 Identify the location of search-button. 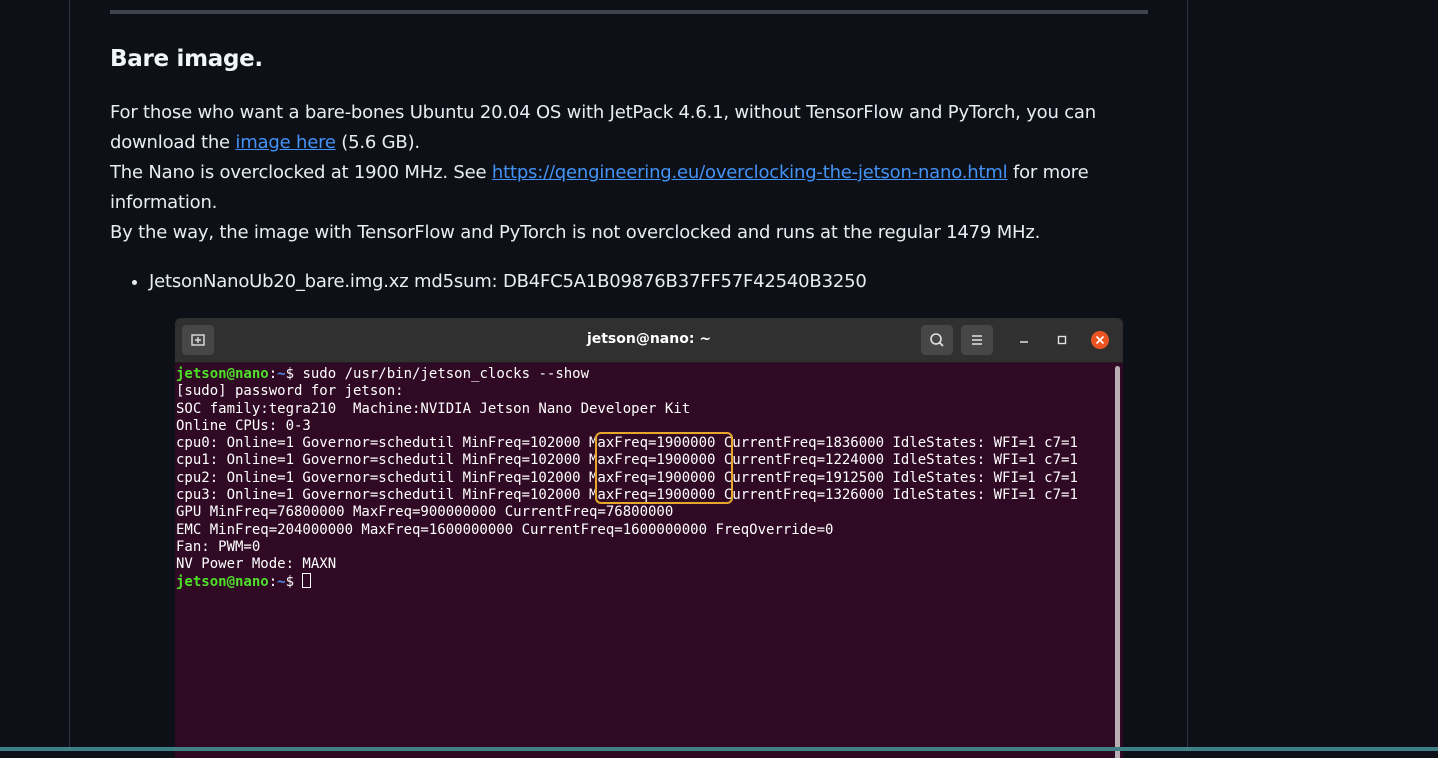
(937, 340).